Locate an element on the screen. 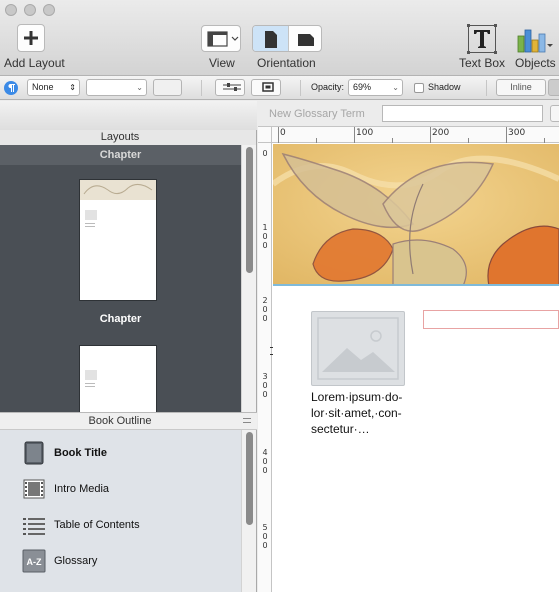 The height and width of the screenshot is (592, 559). image-placeholder-icon is located at coordinates (358, 348).